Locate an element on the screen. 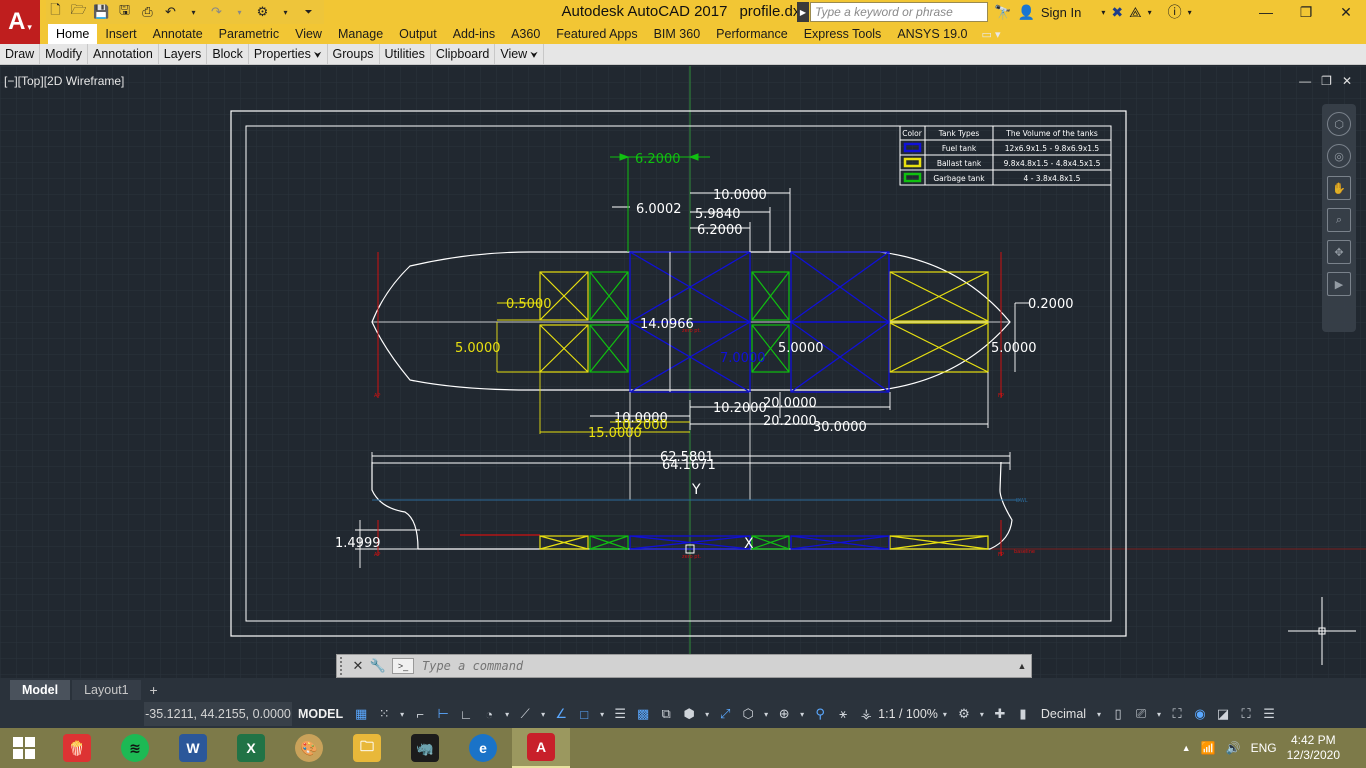 This screenshot has width=1366, height=768. transparency-icon: ▩ is located at coordinates (643, 714).